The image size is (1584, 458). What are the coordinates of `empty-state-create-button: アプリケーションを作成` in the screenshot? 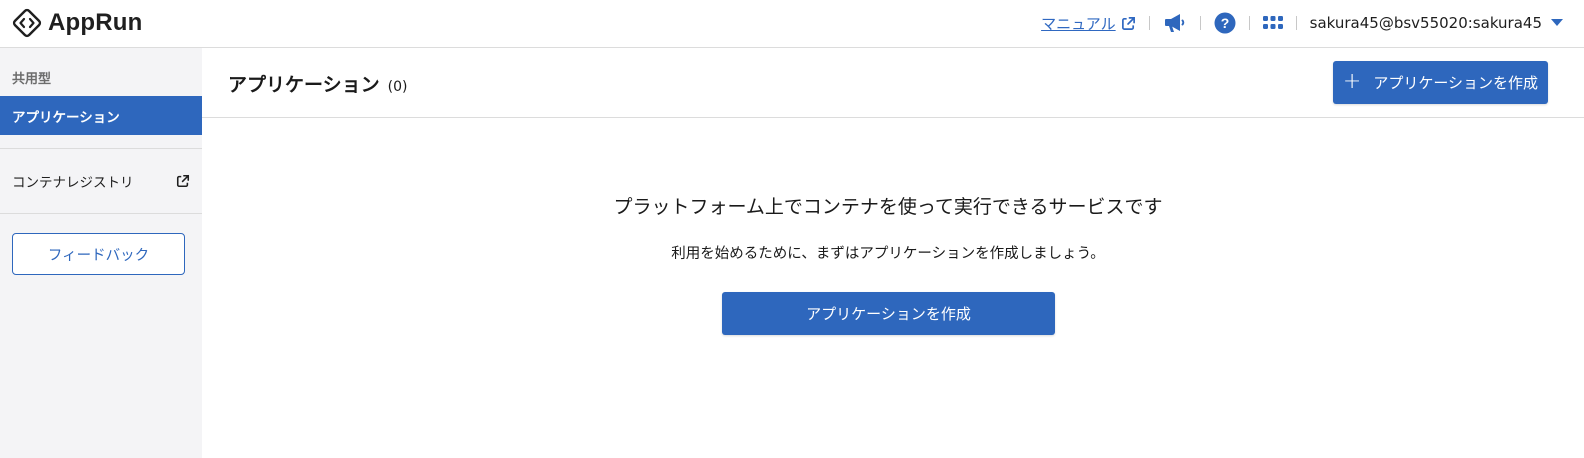 It's located at (888, 313).